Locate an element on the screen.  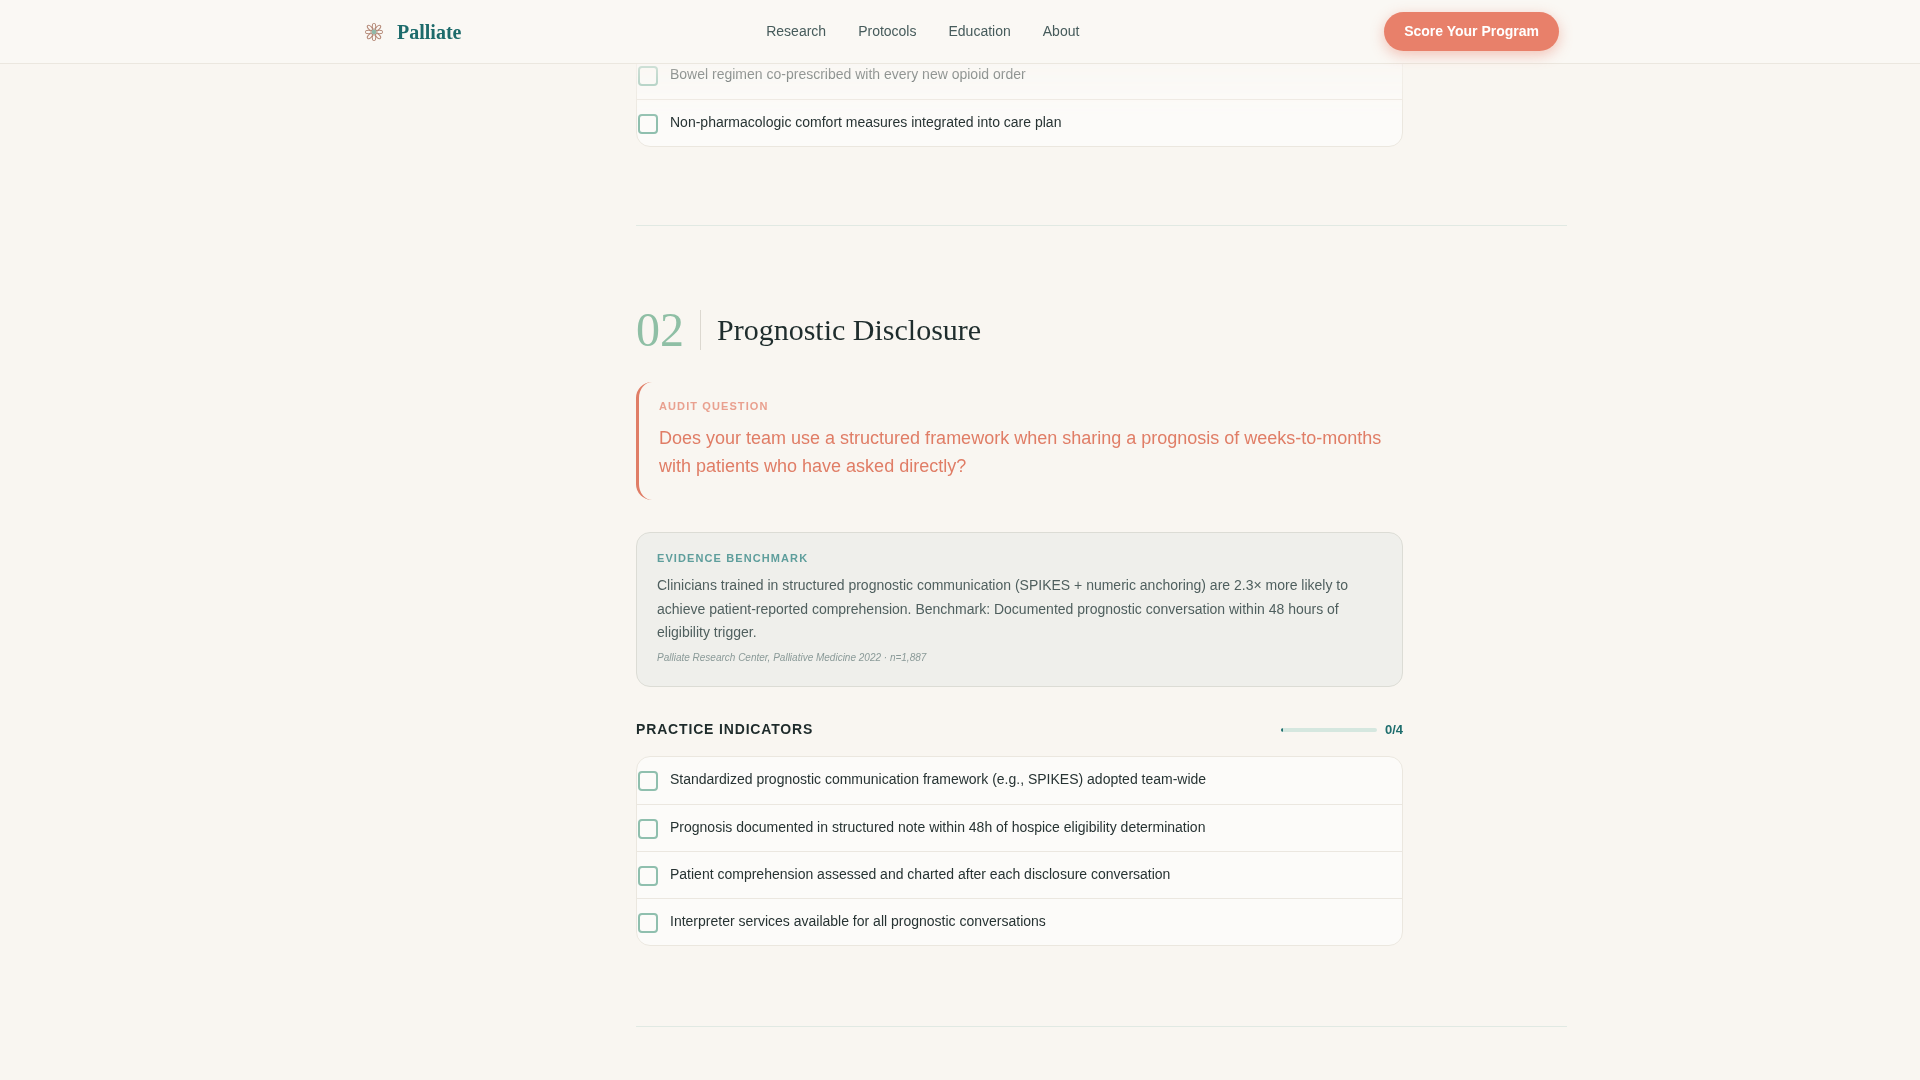
audit-question-text: Does your team use a structured framework when sharing a prognosis of weeks-to-months with patients who have asked directly? is located at coordinates (1021, 452).